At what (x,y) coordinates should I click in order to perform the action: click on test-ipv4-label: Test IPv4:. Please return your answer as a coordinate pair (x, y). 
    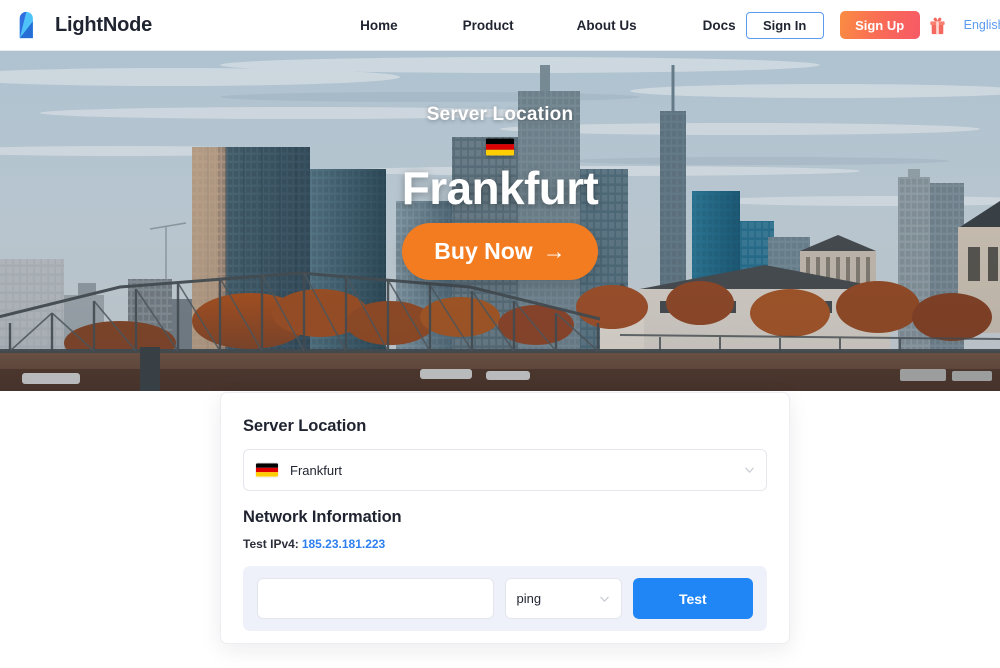
    Looking at the image, I should click on (271, 544).